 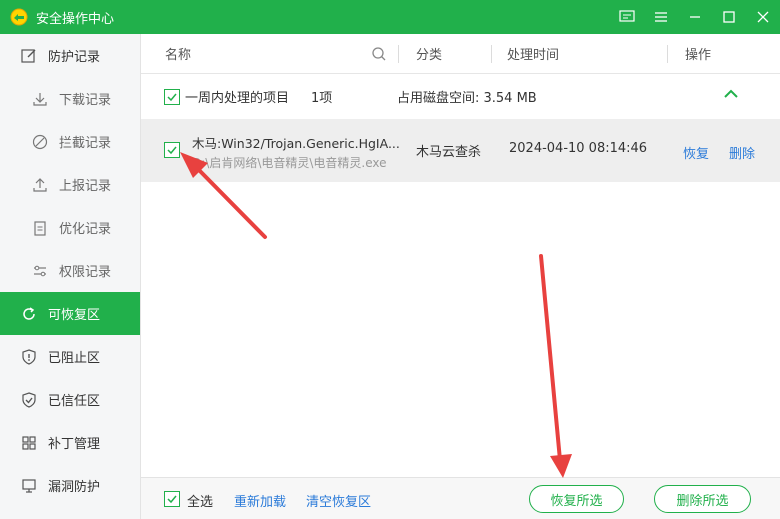 What do you see at coordinates (29, 486) in the screenshot?
I see `monitor-icon` at bounding box center [29, 486].